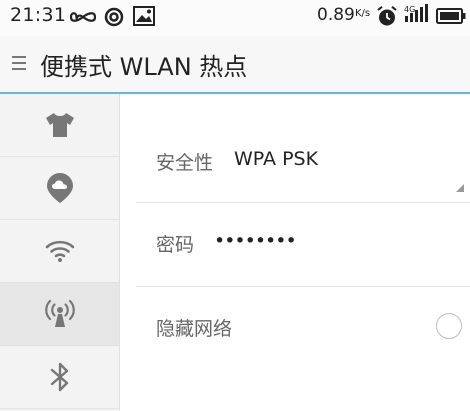  What do you see at coordinates (276, 159) in the screenshot?
I see `security-value: WPA PSK` at bounding box center [276, 159].